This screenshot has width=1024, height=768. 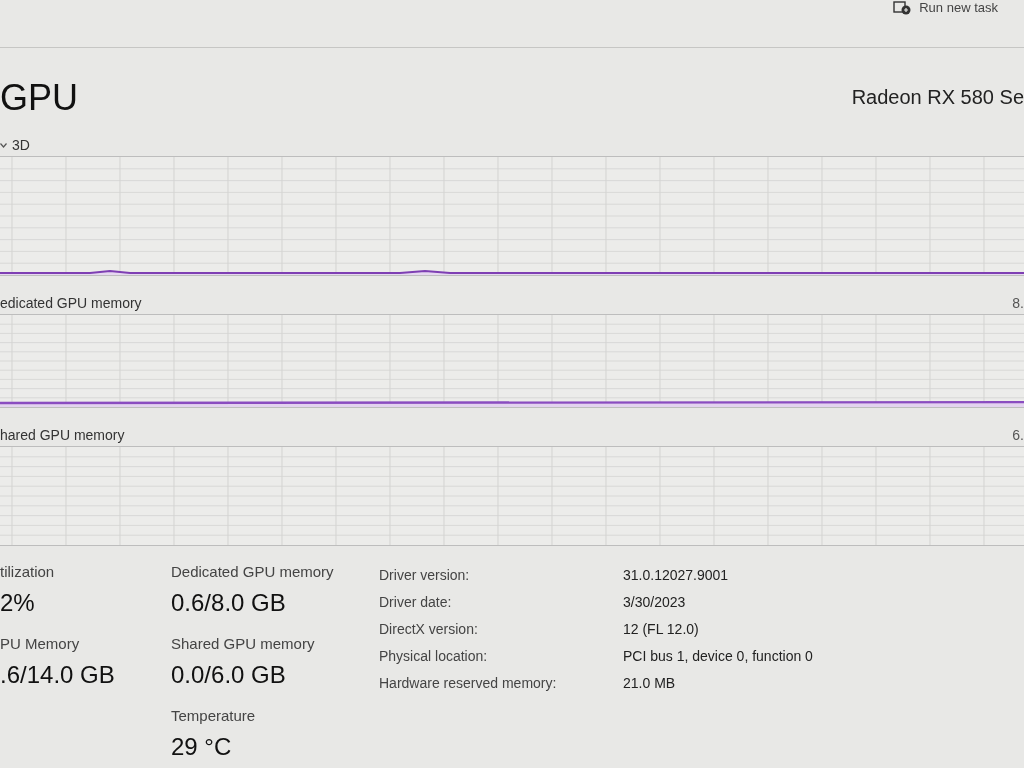 I want to click on detail-label: Driver version:, so click(x=425, y=575).